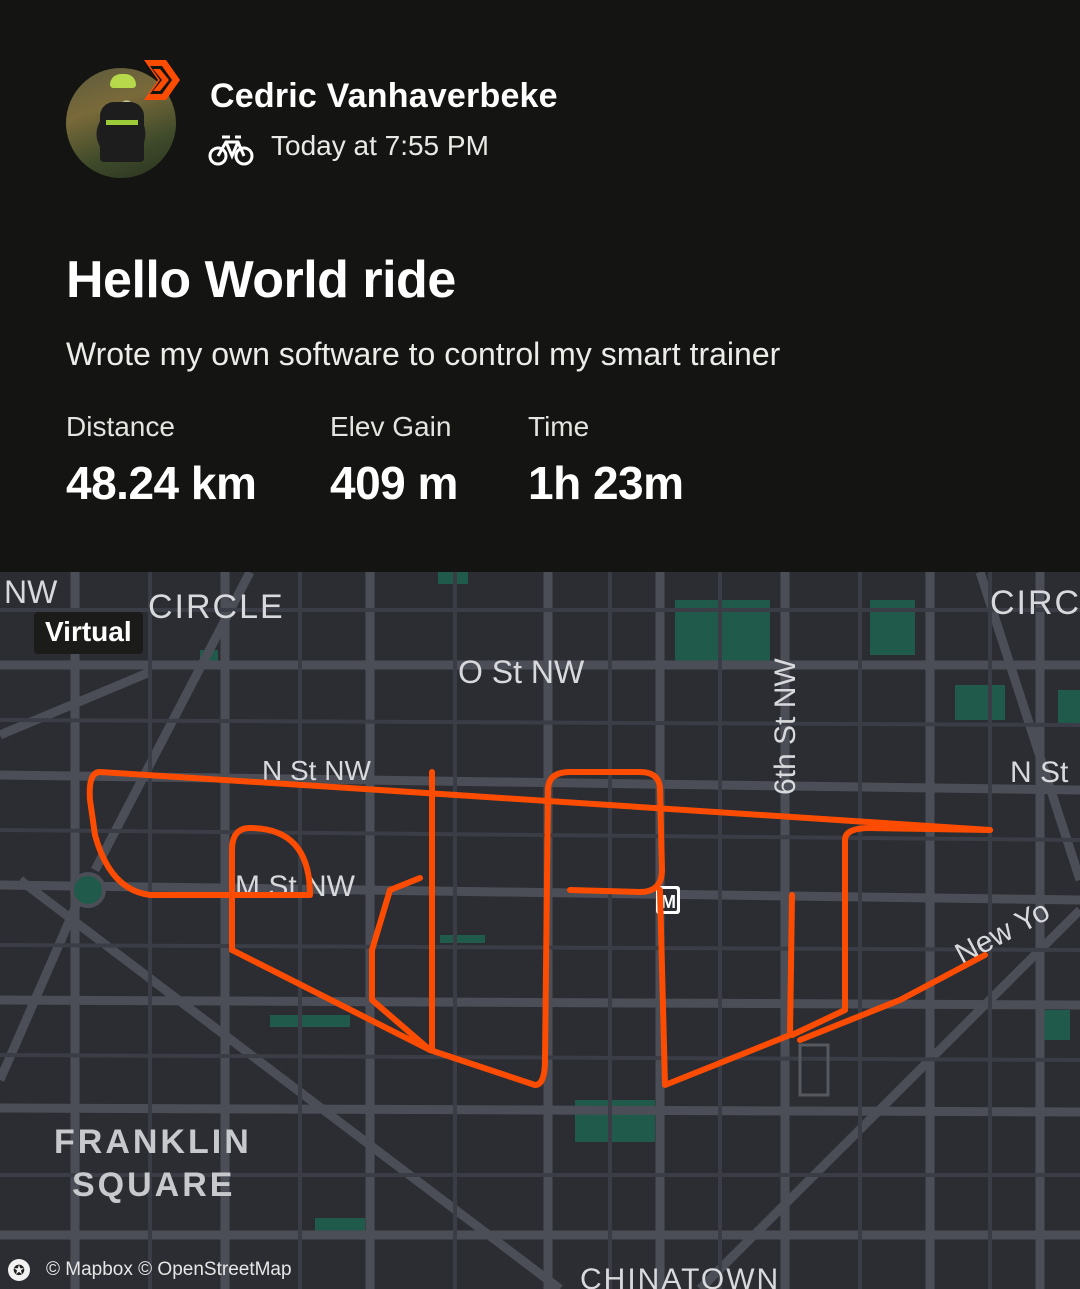 The height and width of the screenshot is (1289, 1080). Describe the element at coordinates (394, 483) in the screenshot. I see `stat-elev-gain-value: 409 m` at that location.